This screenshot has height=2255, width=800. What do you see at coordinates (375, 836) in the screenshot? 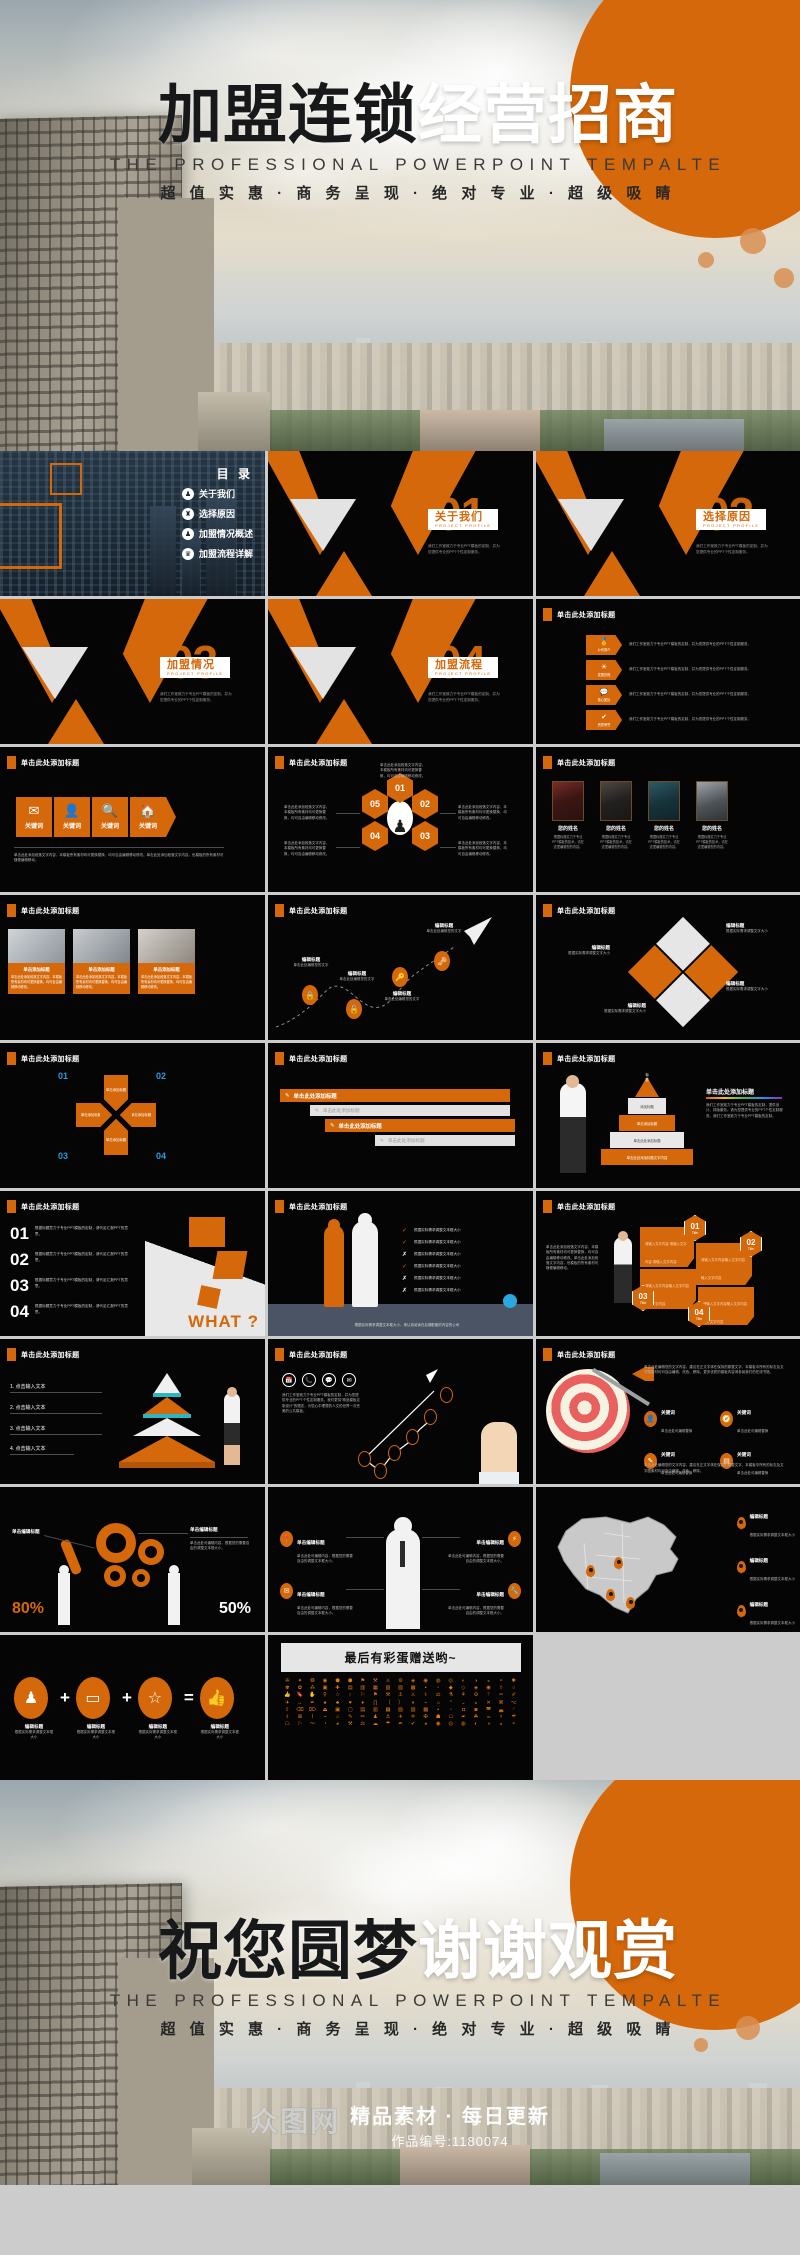
I see `hex-cell-04: 04` at bounding box center [375, 836].